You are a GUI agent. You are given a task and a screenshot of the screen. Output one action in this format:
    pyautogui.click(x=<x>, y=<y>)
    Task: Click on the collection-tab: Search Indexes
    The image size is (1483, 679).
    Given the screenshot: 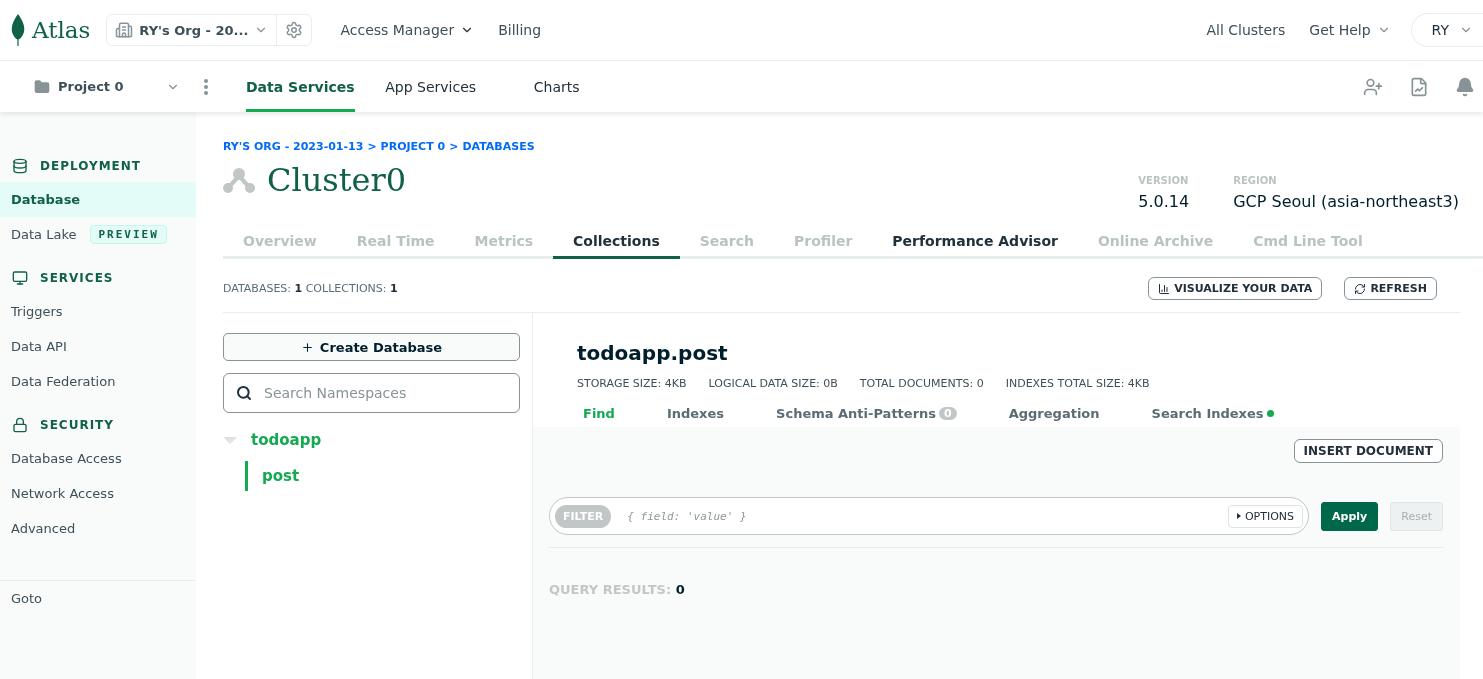 What is the action you would take?
    pyautogui.click(x=1209, y=414)
    